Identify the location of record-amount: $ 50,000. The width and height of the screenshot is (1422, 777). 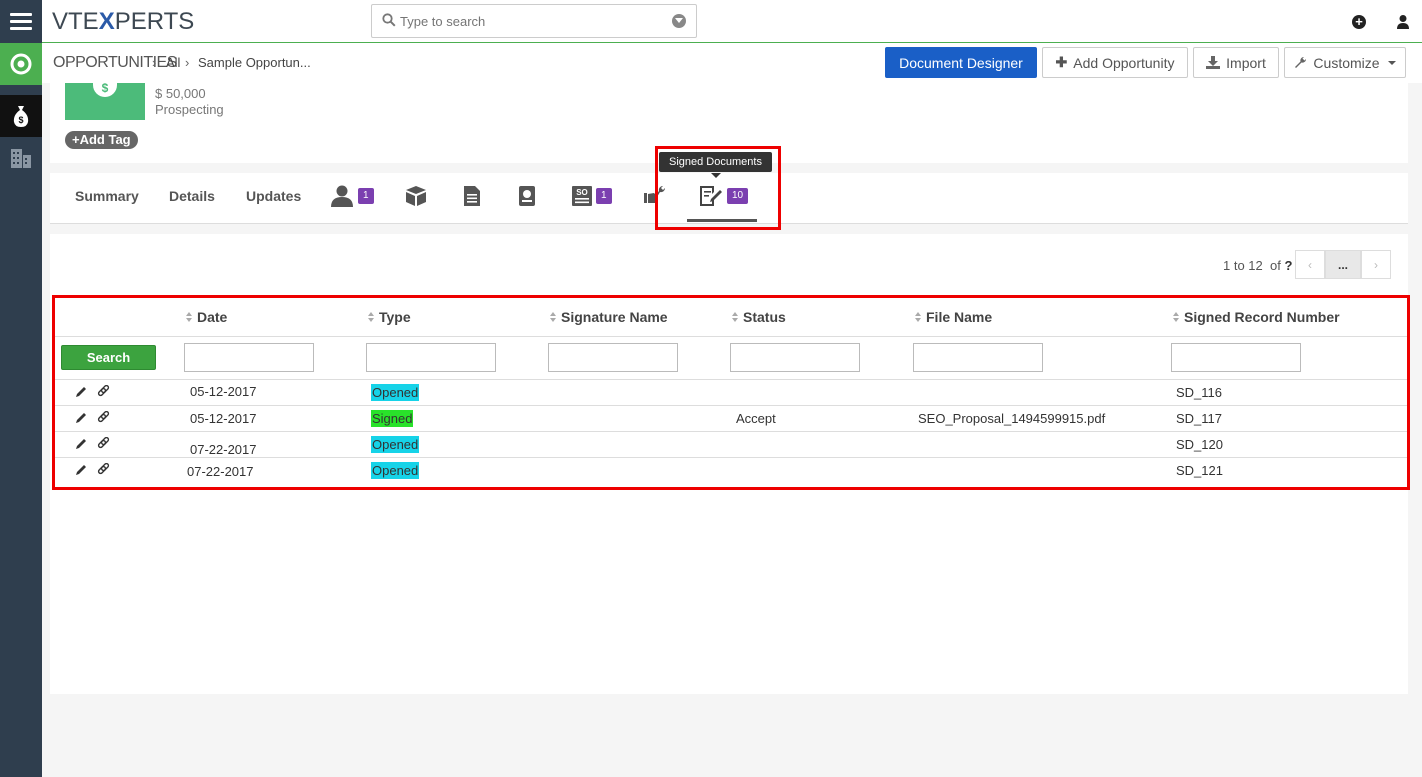
(180, 93).